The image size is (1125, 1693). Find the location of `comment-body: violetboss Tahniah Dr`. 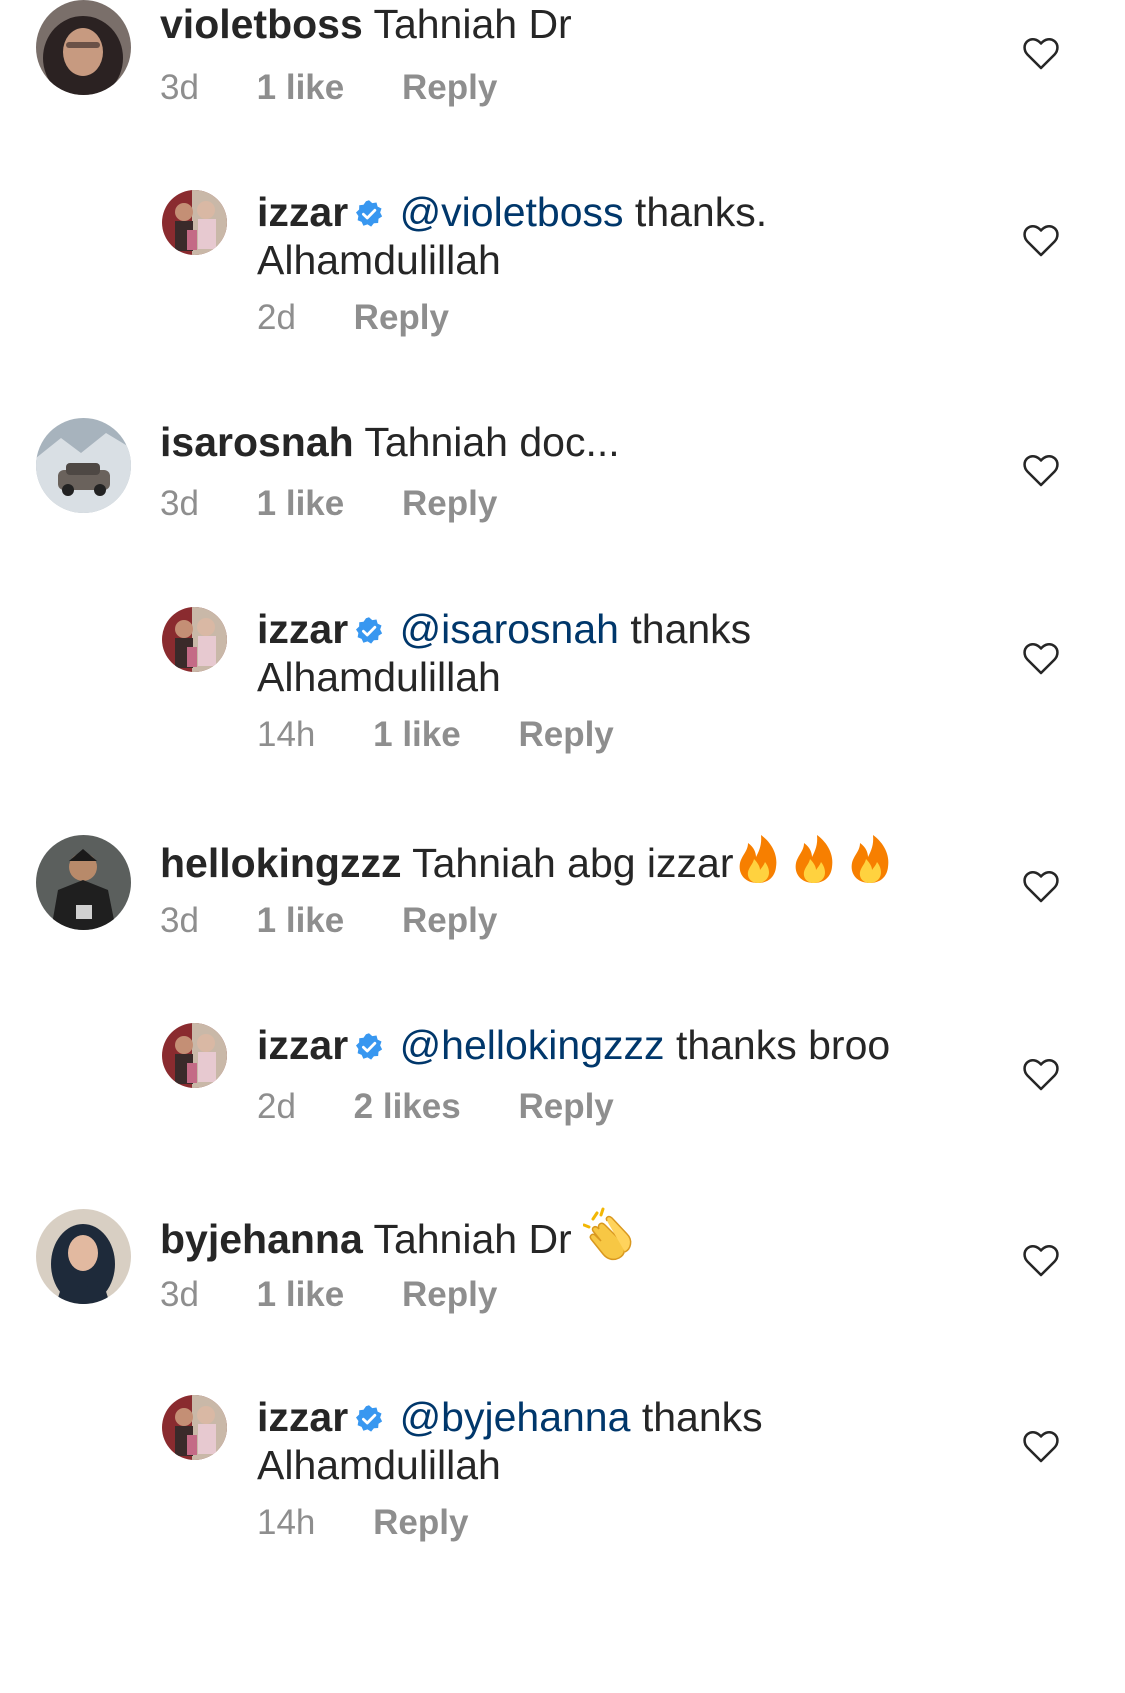

comment-body: violetboss Tahniah Dr is located at coordinates (560, 24).